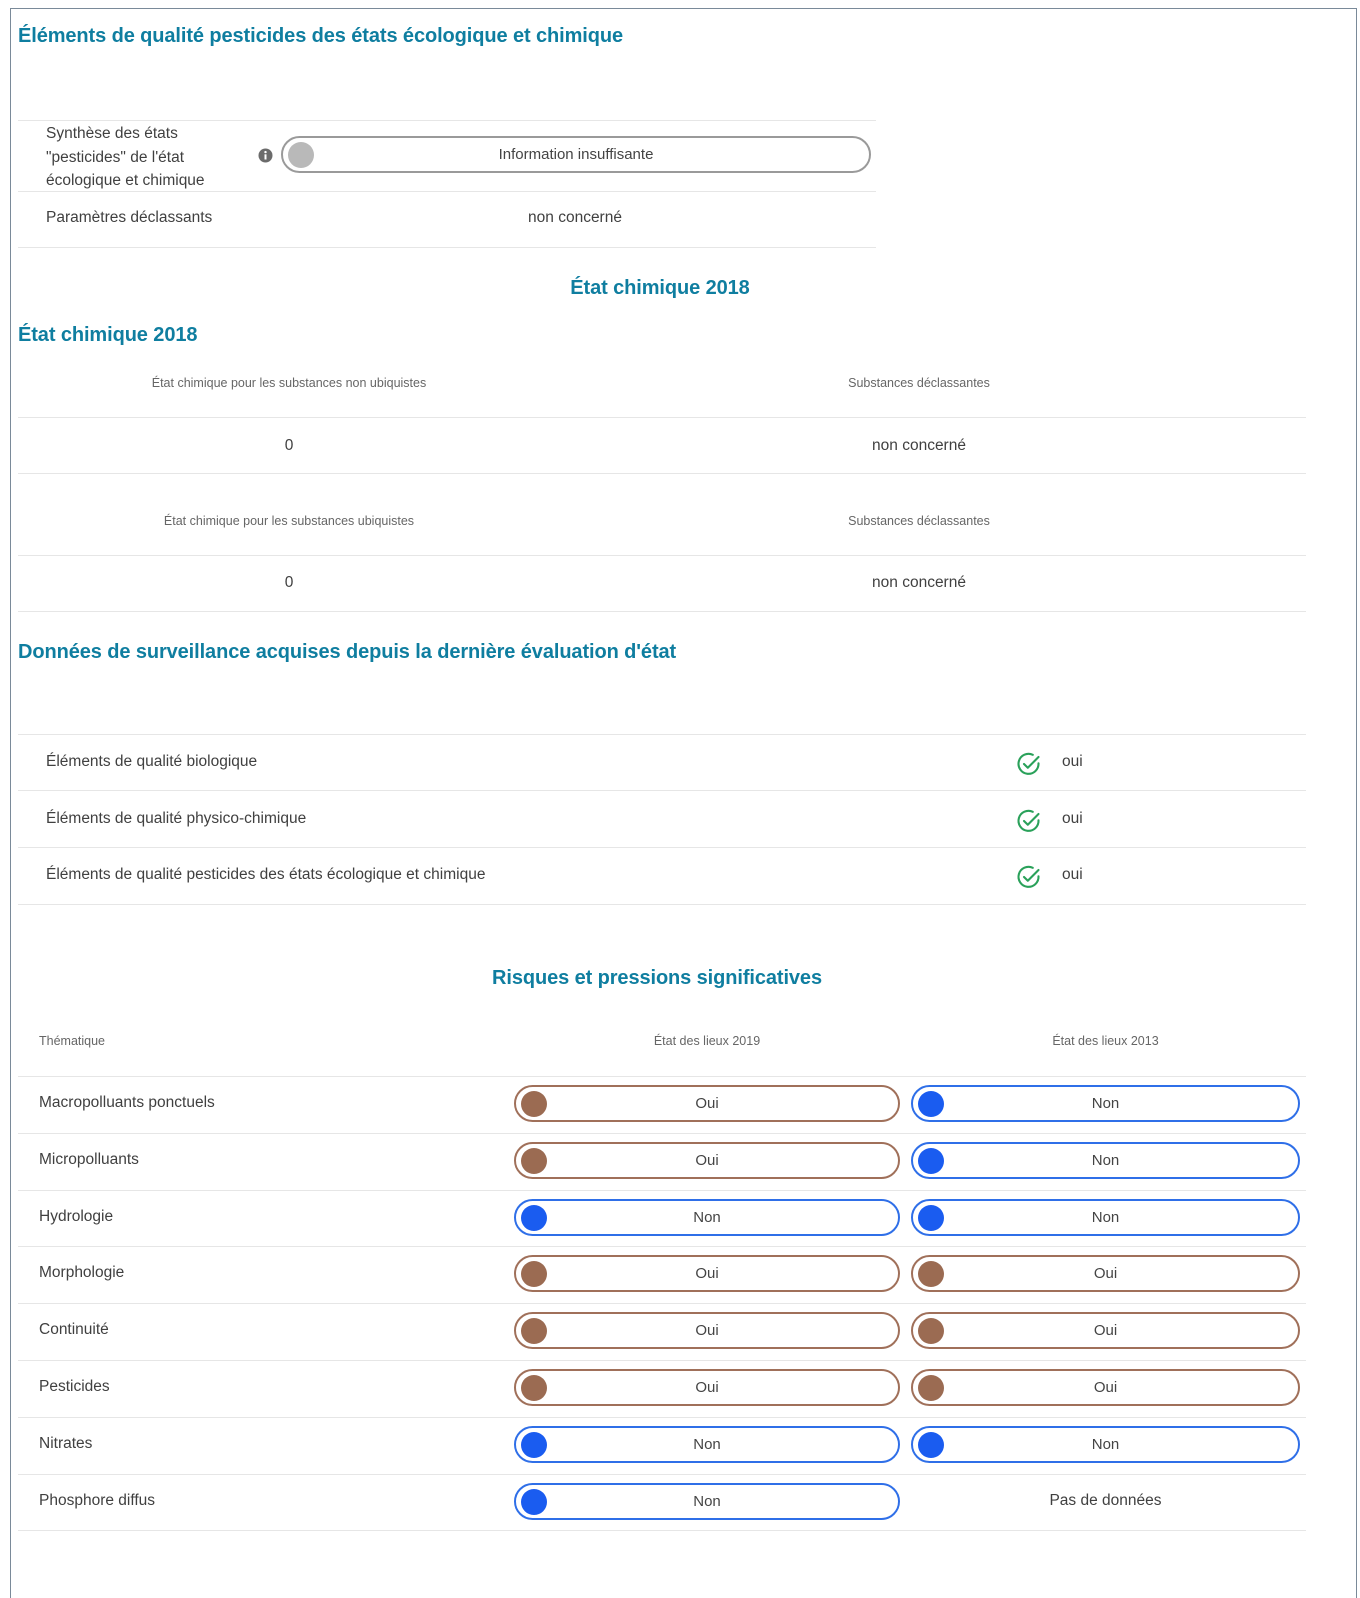 The width and height of the screenshot is (1360, 1598). Describe the element at coordinates (108, 335) in the screenshot. I see `chemical-state-title: État chimique 2018` at that location.